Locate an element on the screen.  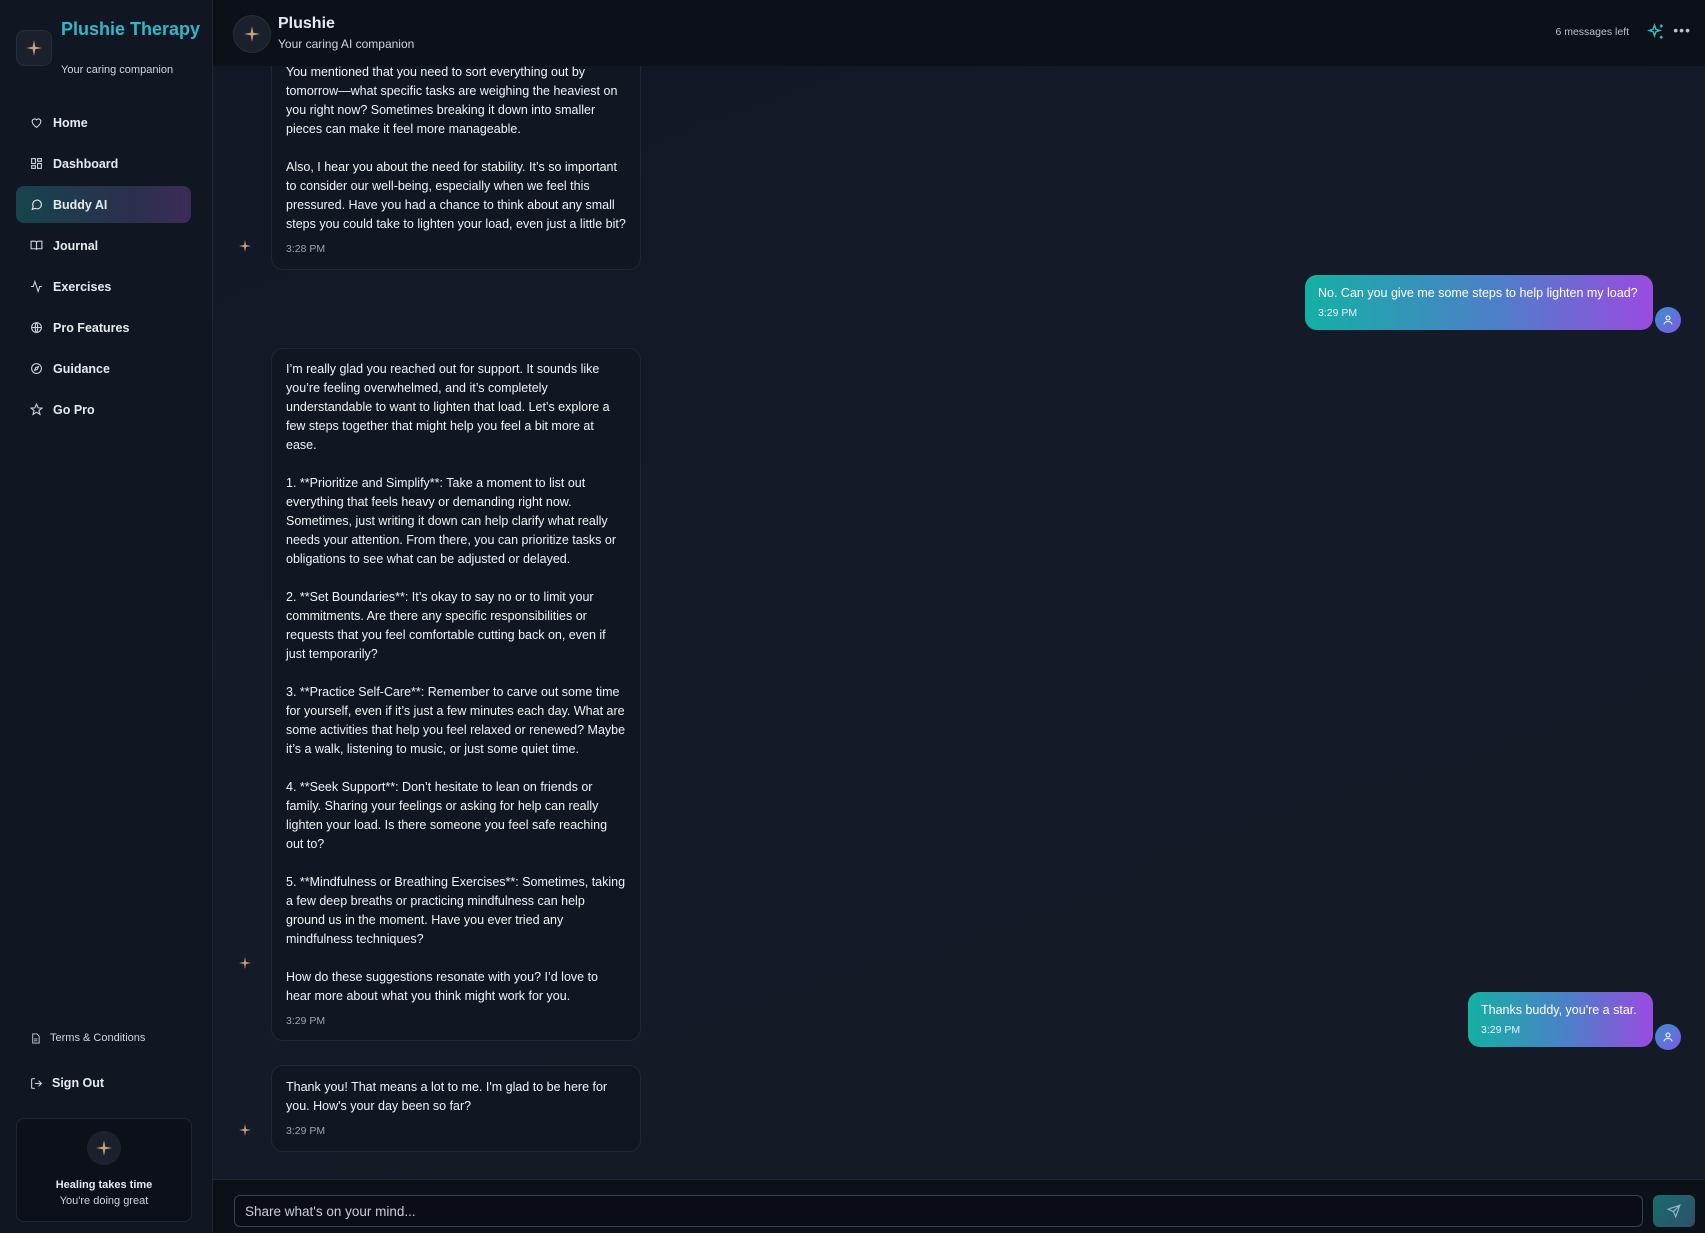
sidebar-item-exercises: Exercises is located at coordinates (103, 286).